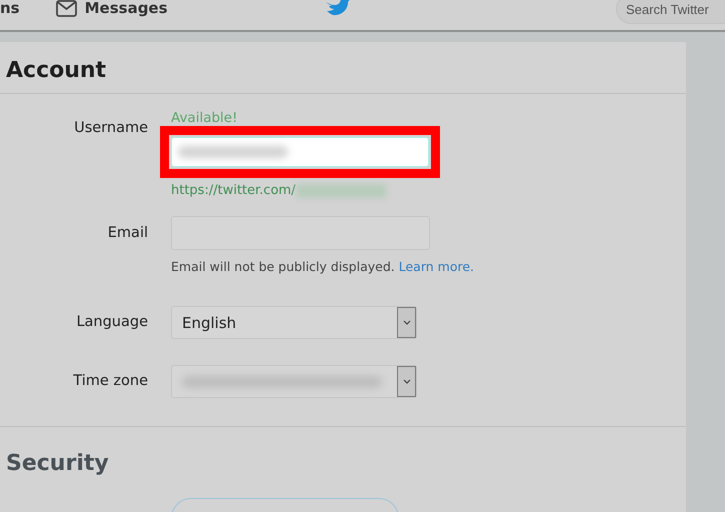 This screenshot has width=725, height=512. I want to click on nav-tab: ns, so click(10, 8).